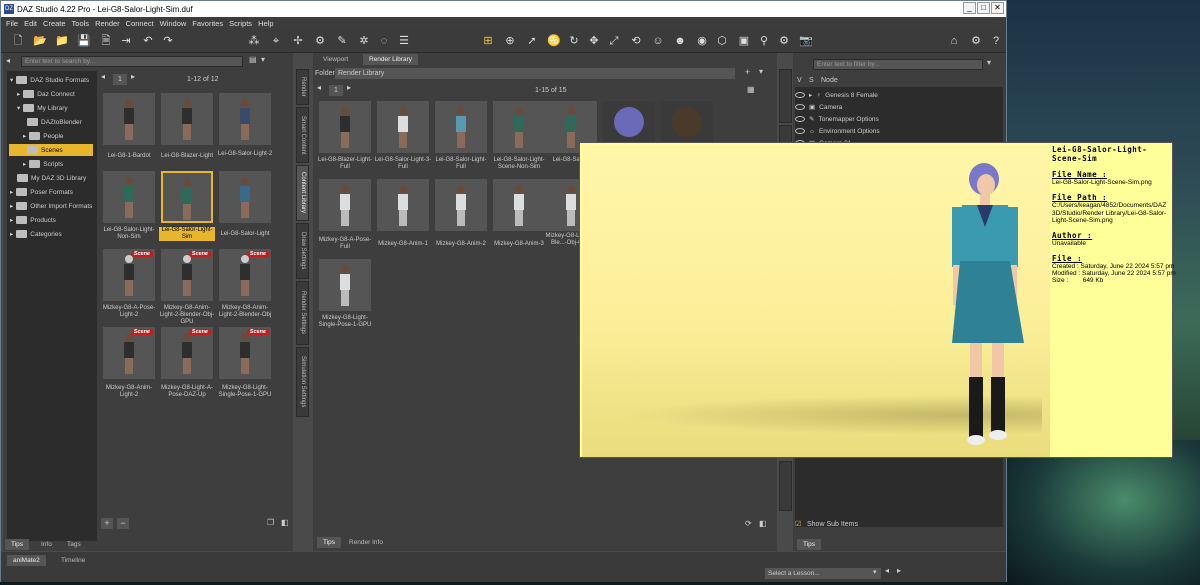 The image size is (1200, 585). I want to click on export-icon: ⇥, so click(126, 41).